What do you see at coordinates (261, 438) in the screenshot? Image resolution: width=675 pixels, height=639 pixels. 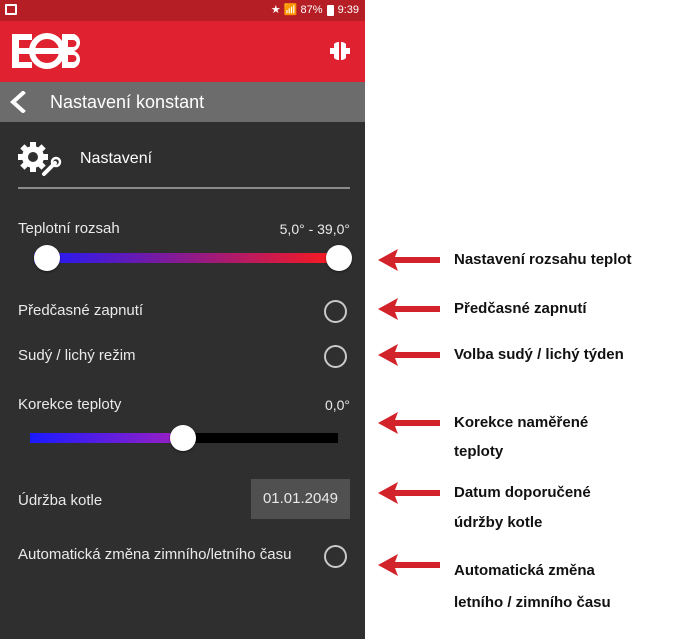 I see `temp-correction-slider-track` at bounding box center [261, 438].